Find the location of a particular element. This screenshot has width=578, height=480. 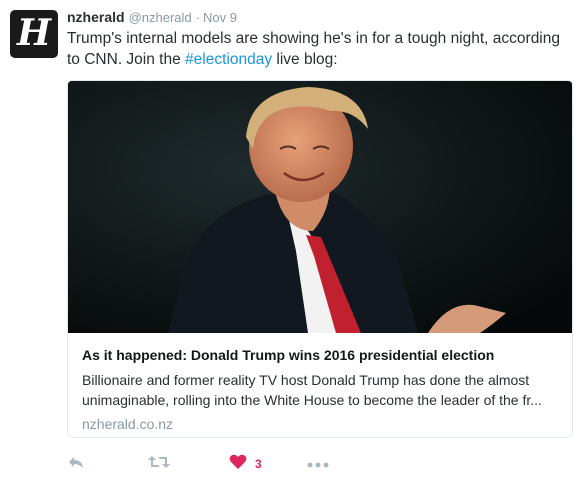

like-button: 3 is located at coordinates (245, 464).